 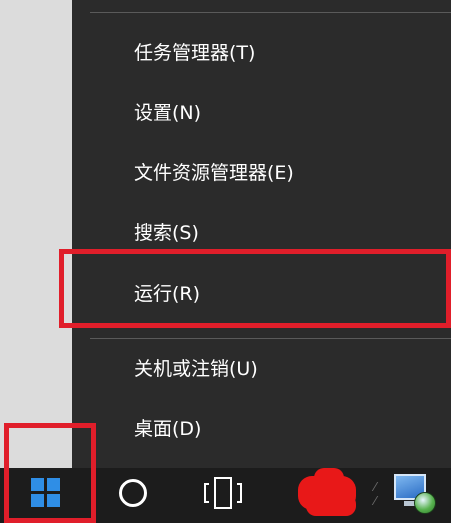 What do you see at coordinates (261, 173) in the screenshot?
I see `menu-item-file-explorer: 文件资源管理器(E)` at bounding box center [261, 173].